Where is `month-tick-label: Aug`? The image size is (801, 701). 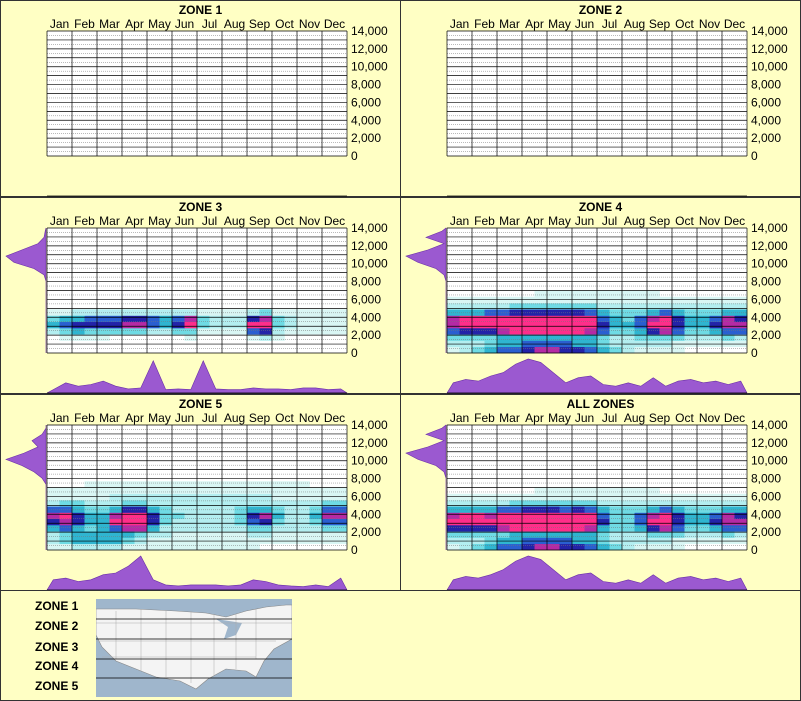 month-tick-label: Aug is located at coordinates (234, 221).